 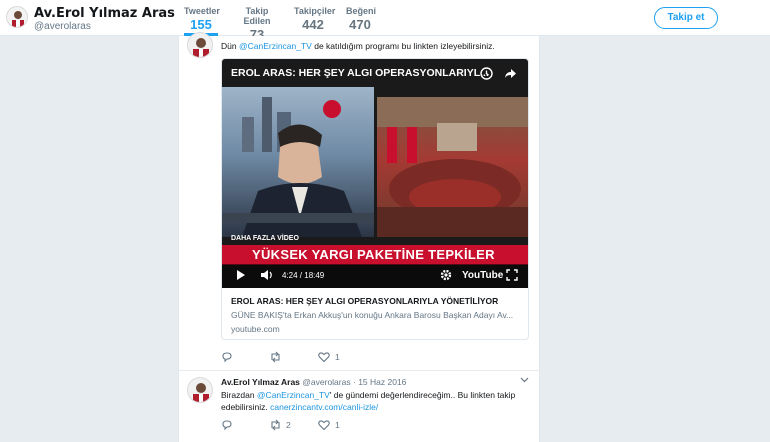 I want to click on url-link: canerzincantv.com/canli-izle/, so click(x=324, y=407).